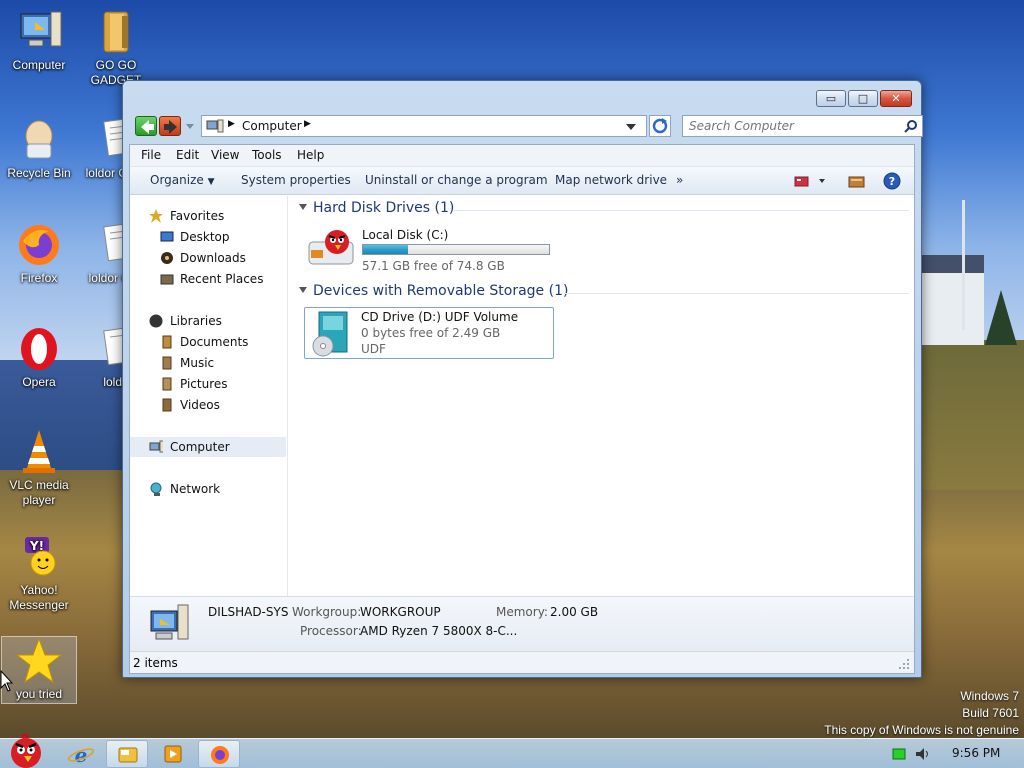 Image resolution: width=1024 pixels, height=768 pixels. What do you see at coordinates (953, 300) in the screenshot?
I see `wallpaper-house` at bounding box center [953, 300].